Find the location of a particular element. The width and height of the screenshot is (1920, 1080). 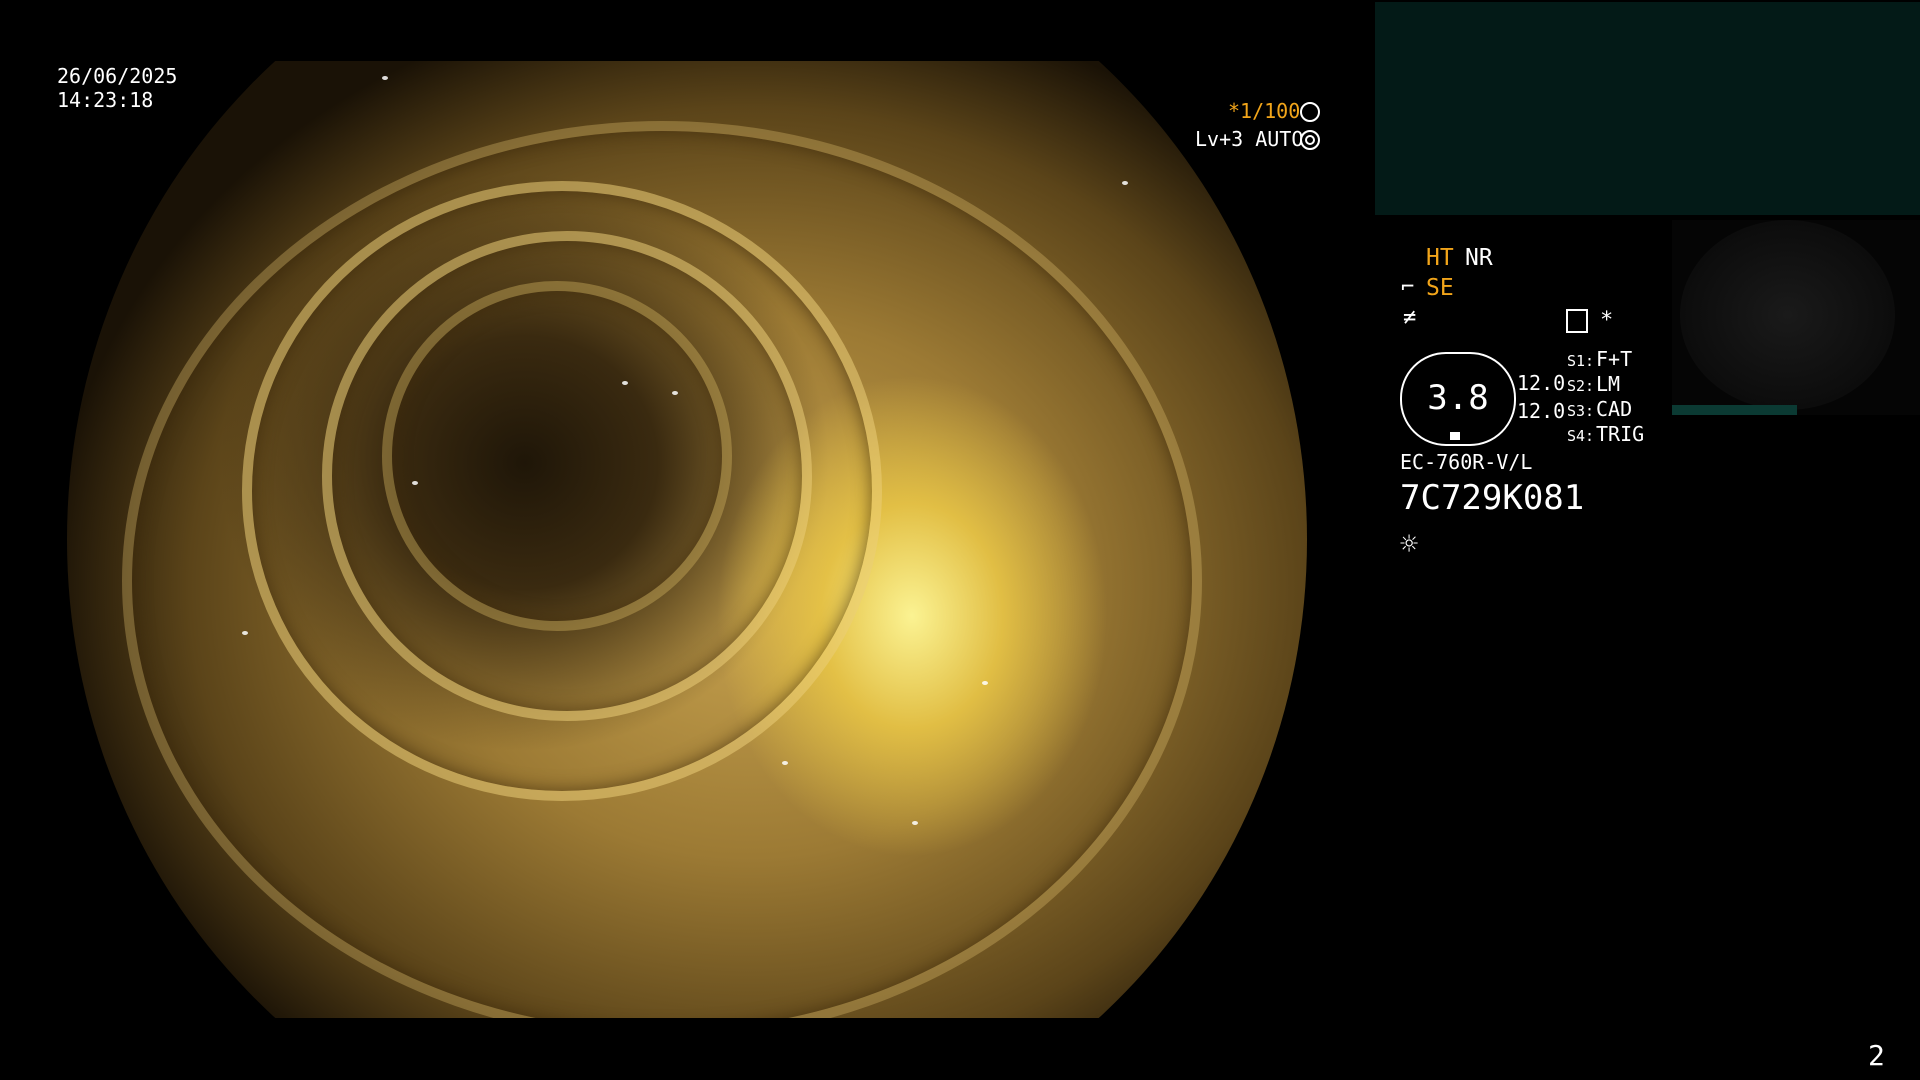

s3-value: CAD is located at coordinates (1614, 409).